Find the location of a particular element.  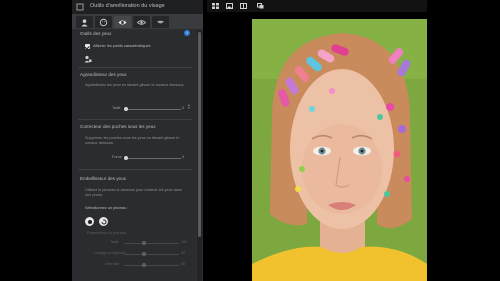

tab-eyes is located at coordinates (122, 22).